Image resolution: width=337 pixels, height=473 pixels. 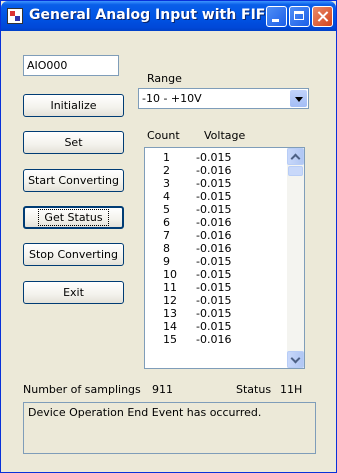 I want to click on list-item: 1 -0.015, so click(x=216, y=157).